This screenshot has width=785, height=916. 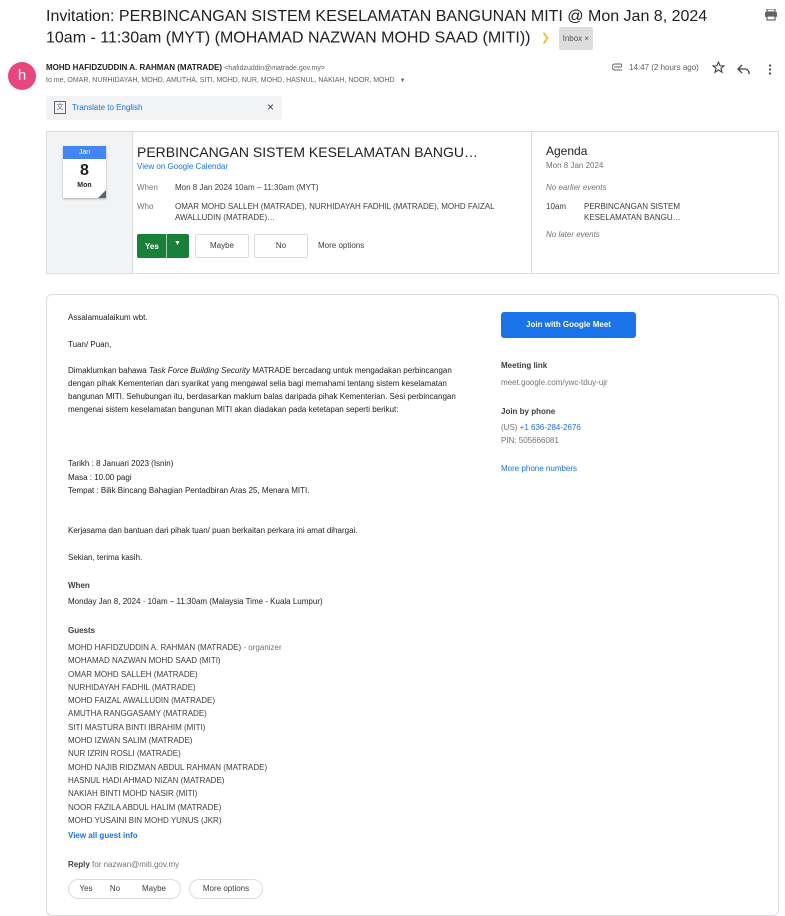 What do you see at coordinates (147, 187) in the screenshot?
I see `when-label: When` at bounding box center [147, 187].